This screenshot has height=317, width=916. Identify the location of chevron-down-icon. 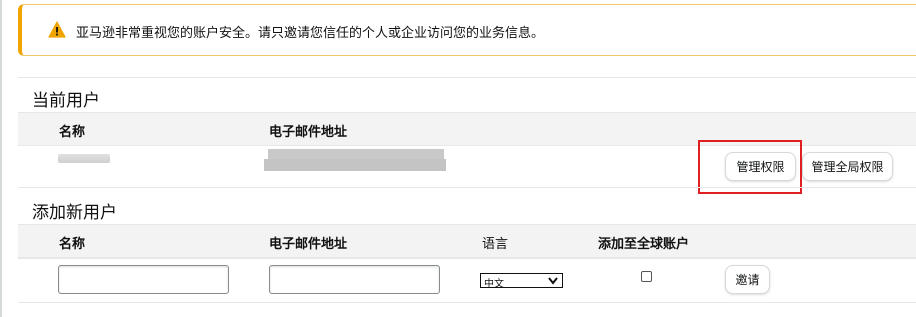
(553, 281).